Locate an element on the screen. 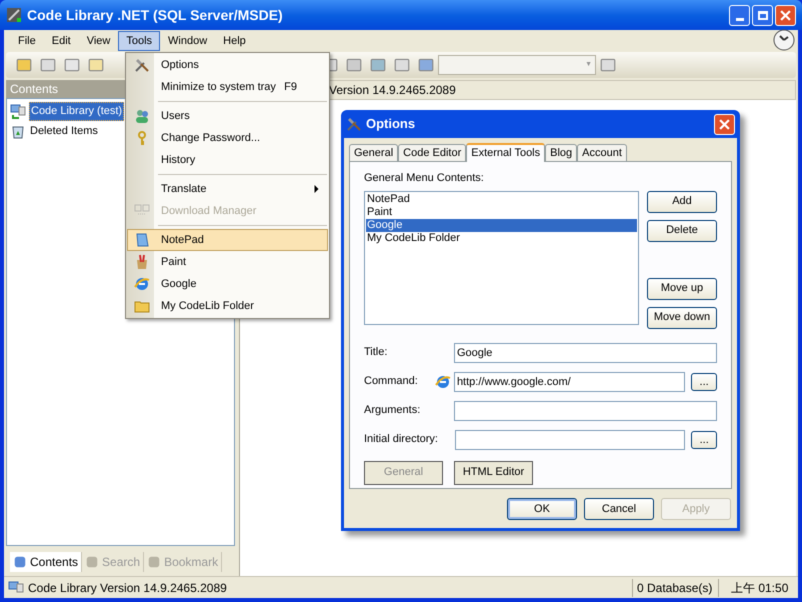 Image resolution: width=802 pixels, height=602 pixels. database-count: 0 Database(s) is located at coordinates (674, 587).